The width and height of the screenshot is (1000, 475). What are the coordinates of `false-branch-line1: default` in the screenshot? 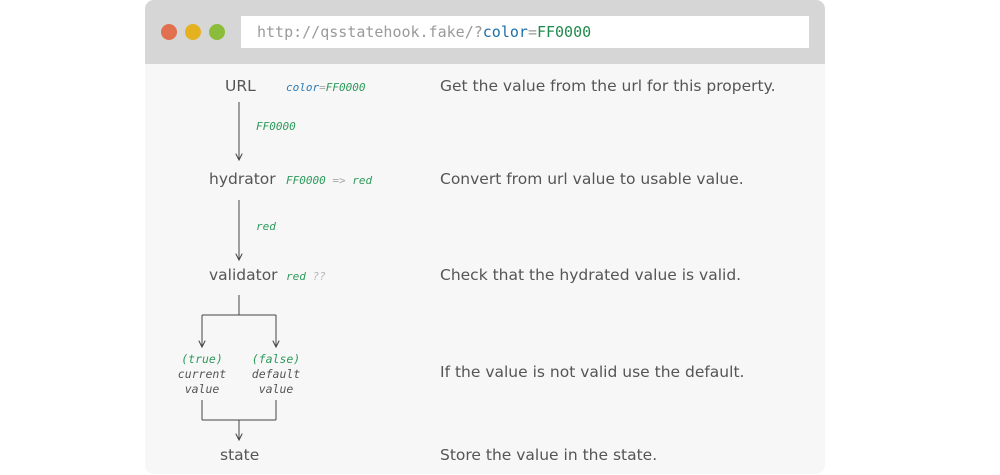 It's located at (276, 374).